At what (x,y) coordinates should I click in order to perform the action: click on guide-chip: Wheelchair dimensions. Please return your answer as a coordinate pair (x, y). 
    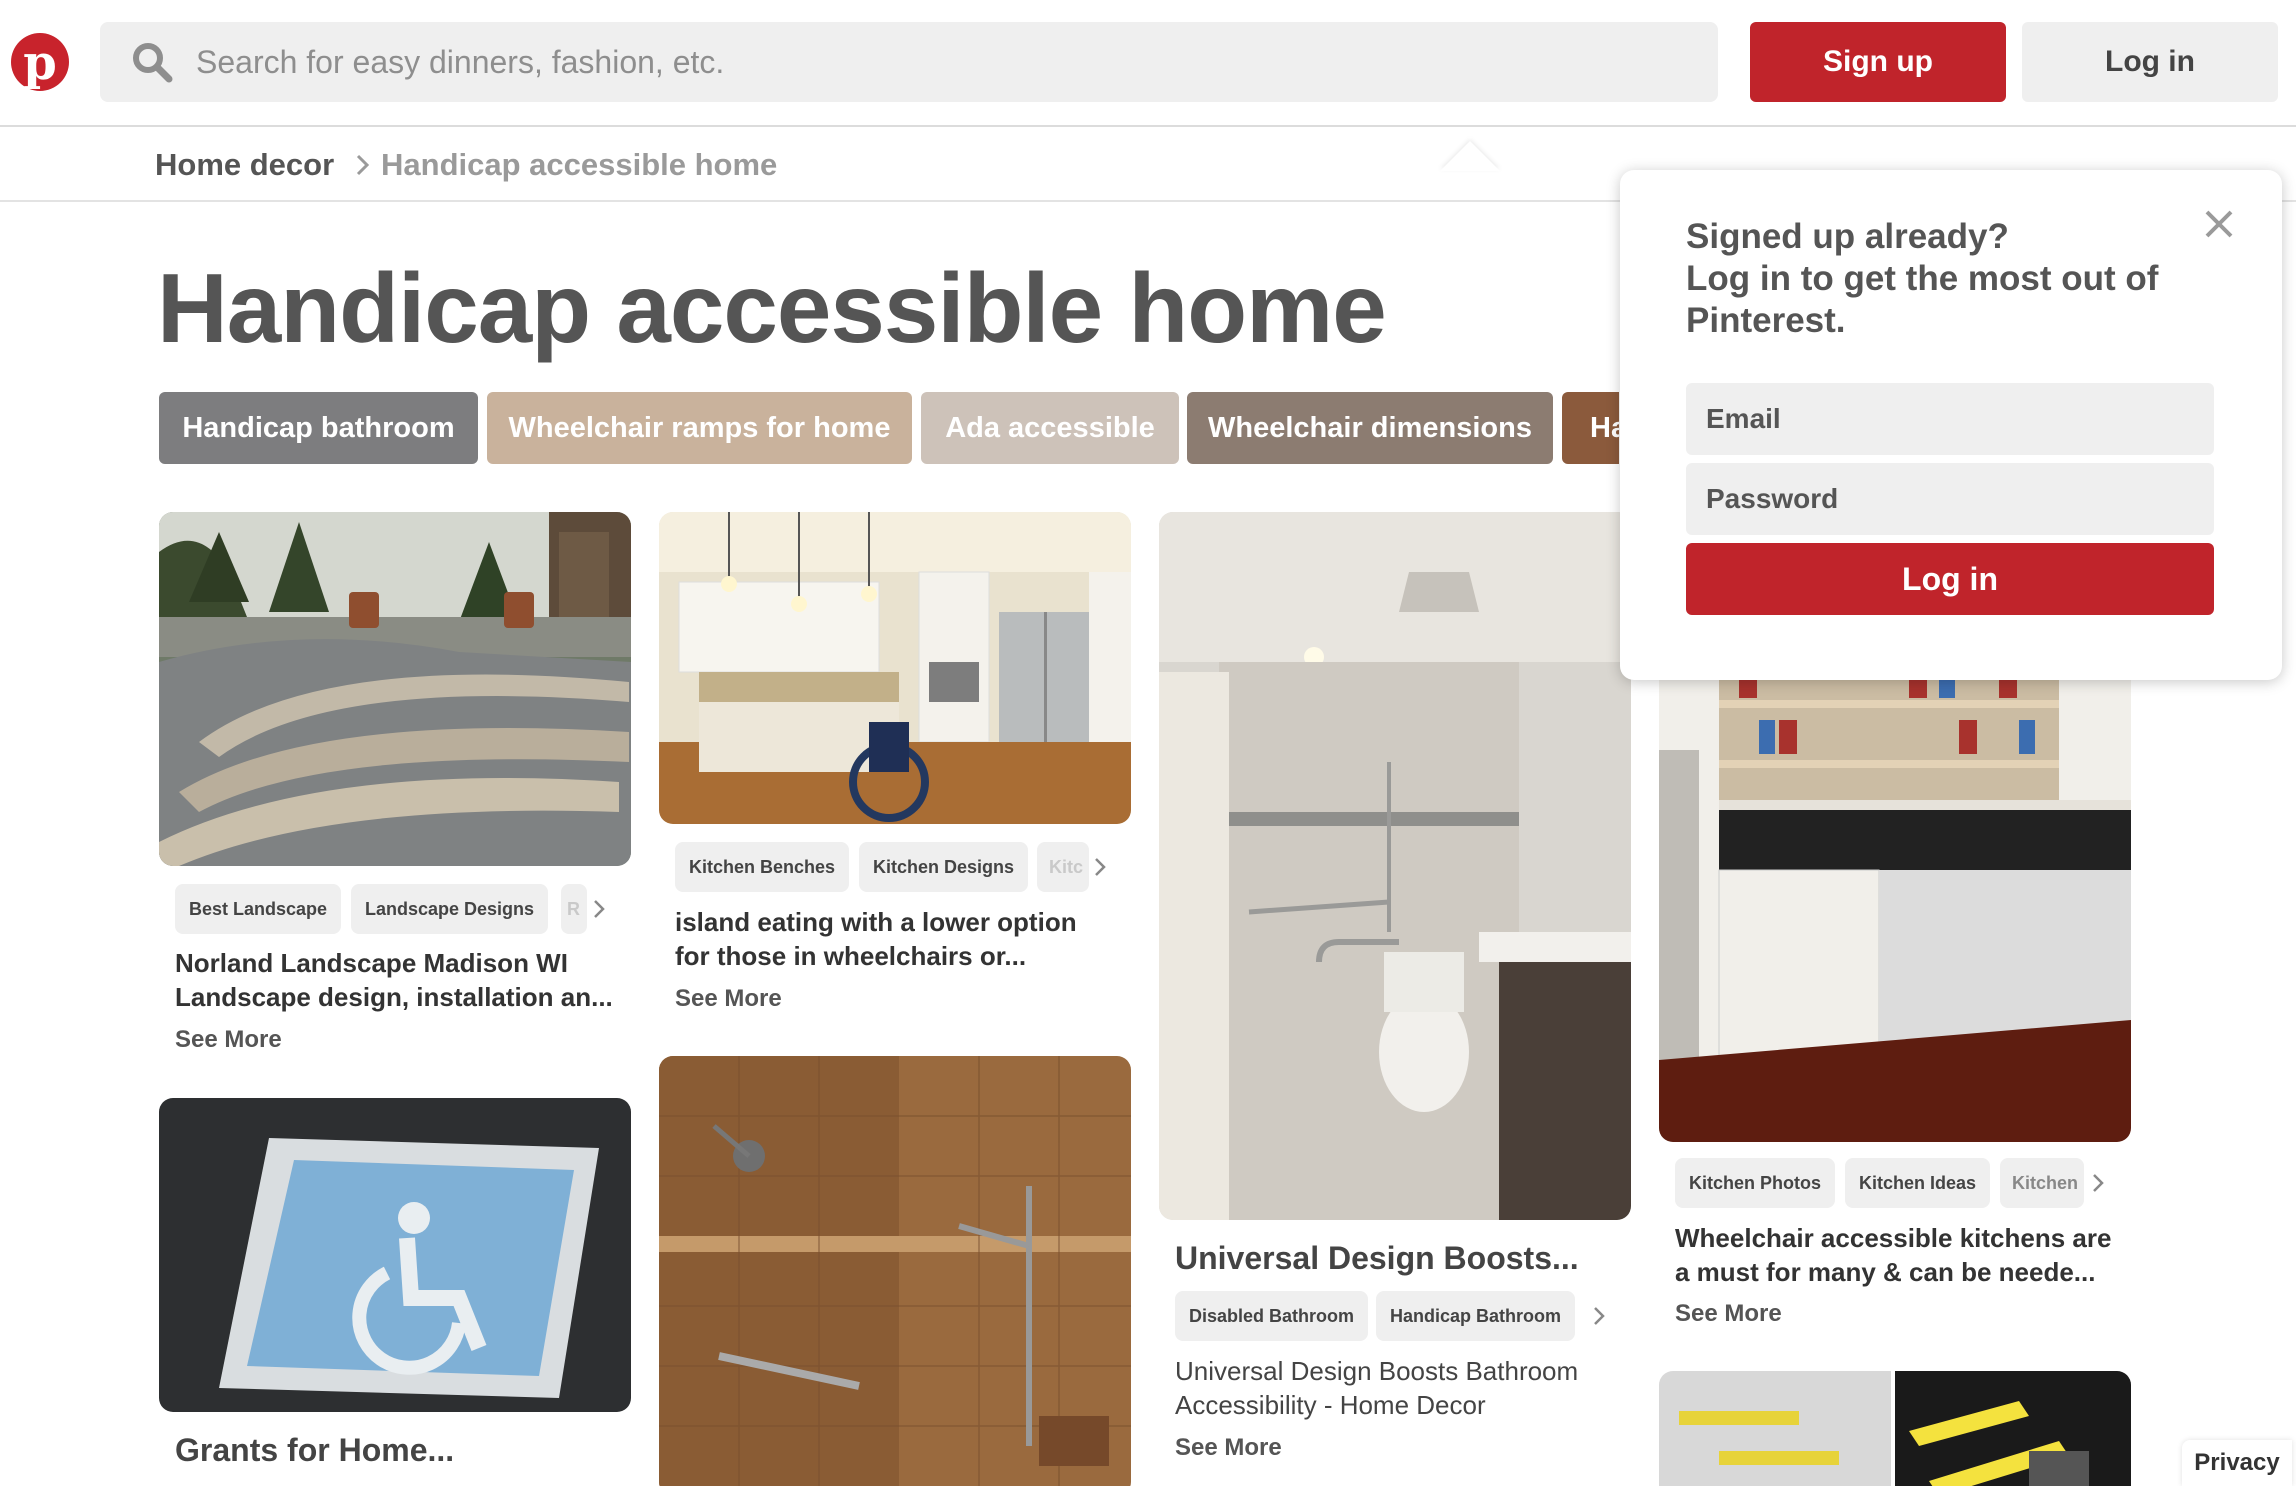
    Looking at the image, I should click on (1370, 428).